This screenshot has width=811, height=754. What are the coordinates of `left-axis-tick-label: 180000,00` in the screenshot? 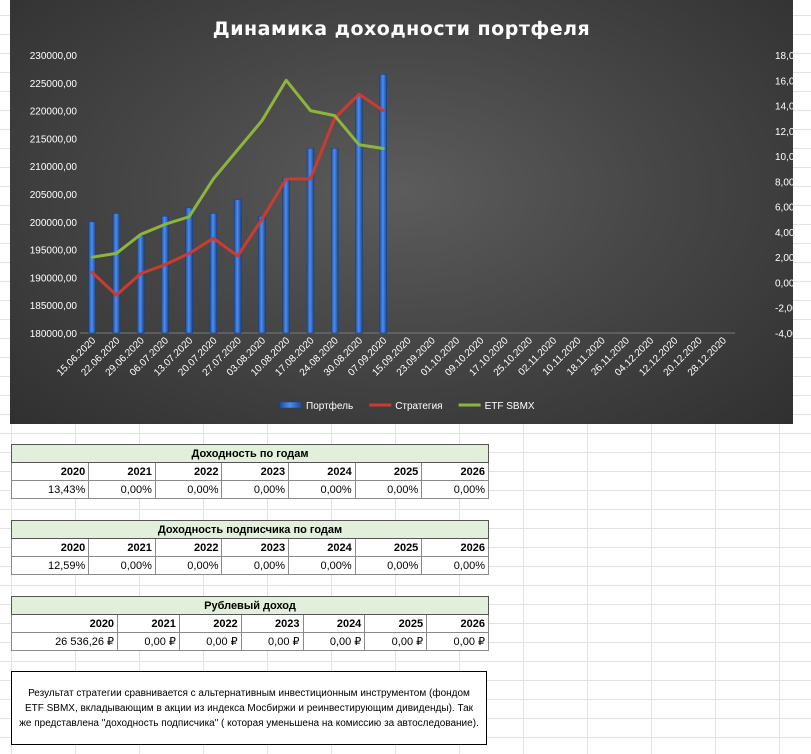 It's located at (54, 334).